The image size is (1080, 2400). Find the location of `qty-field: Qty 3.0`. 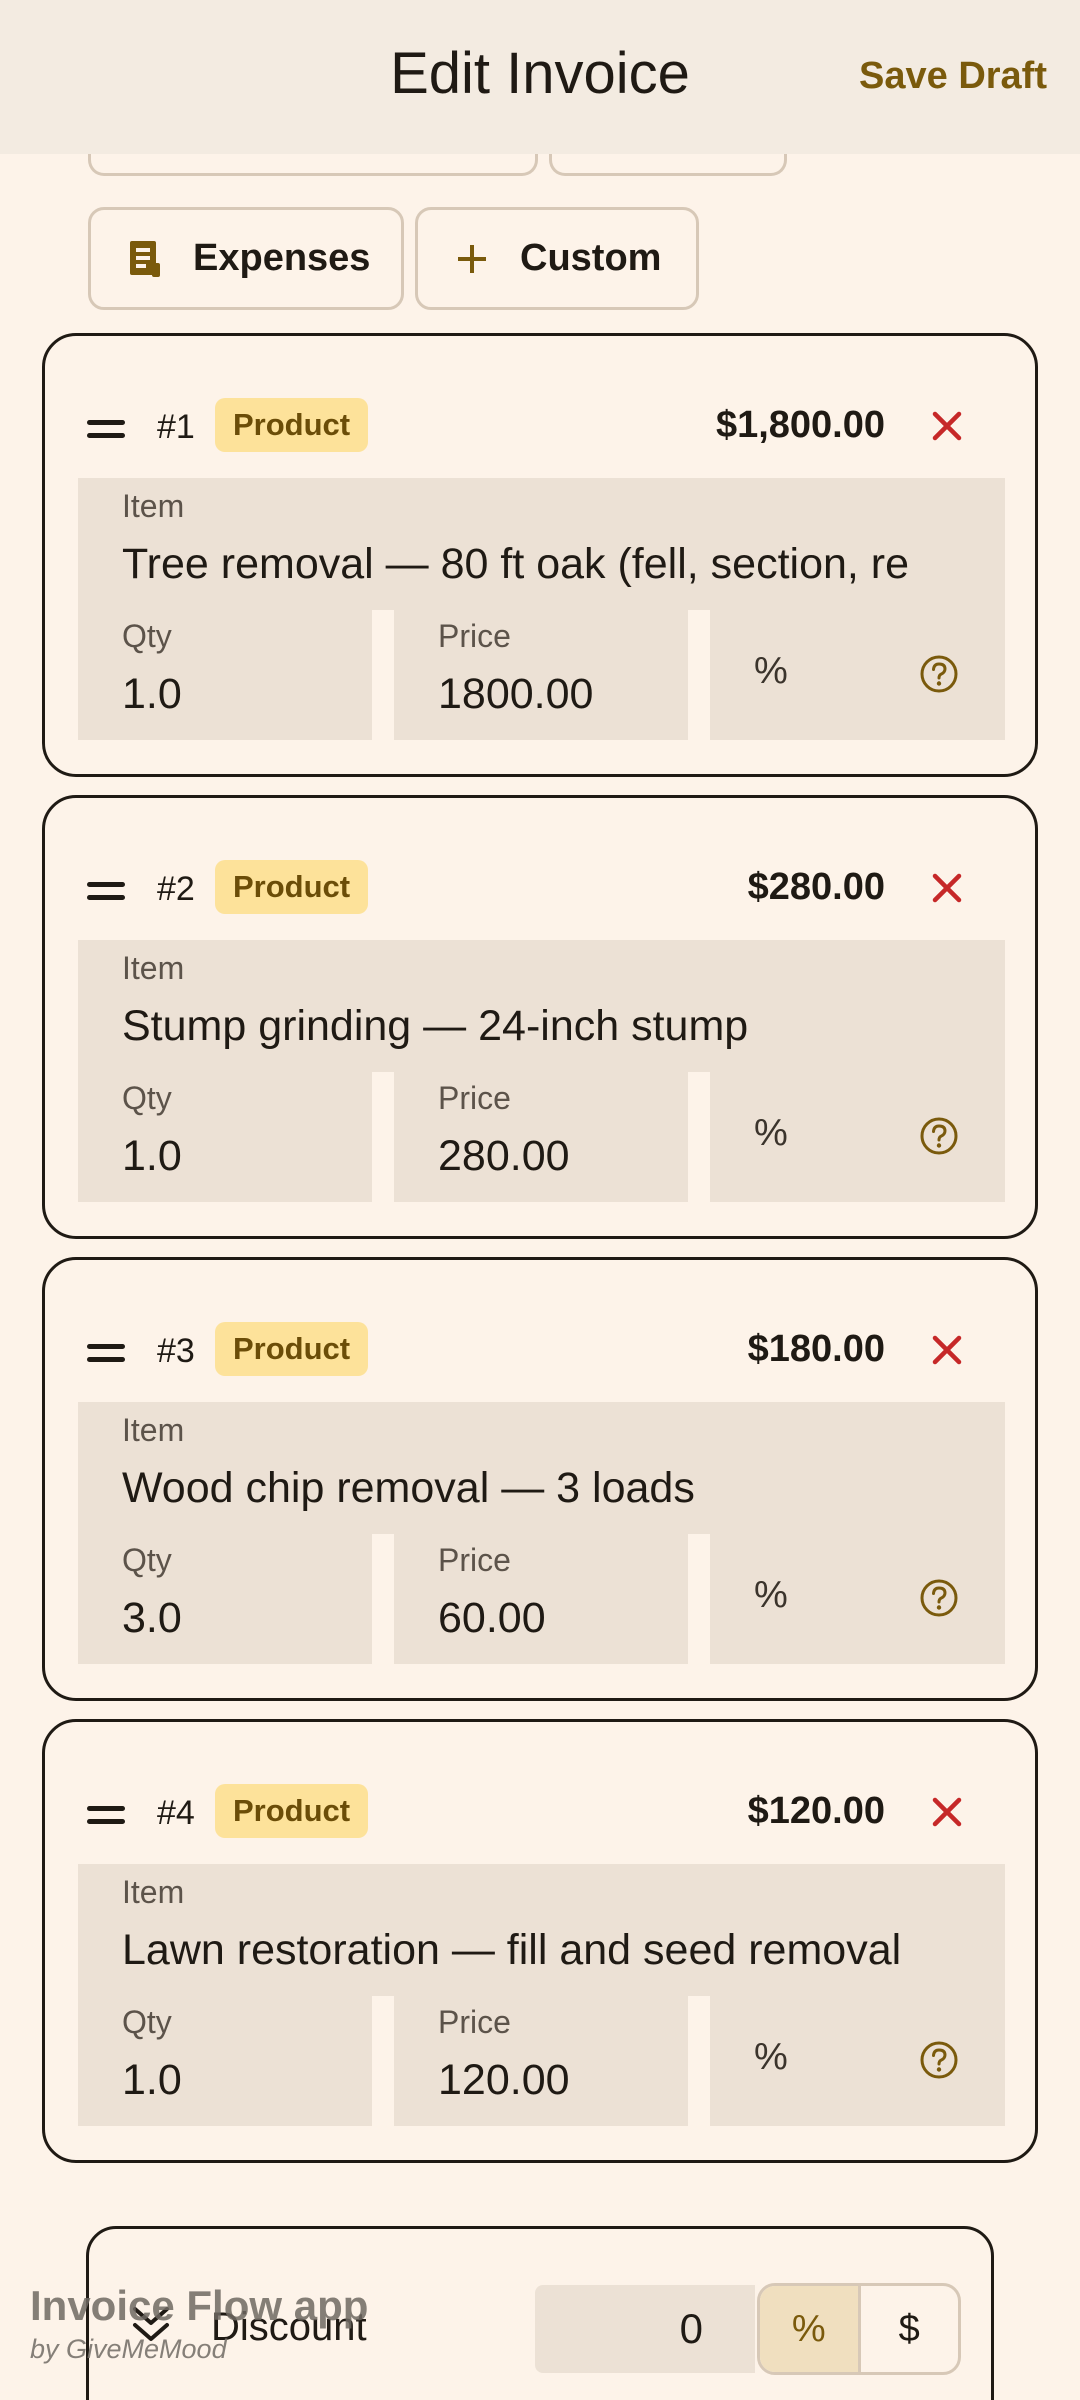

qty-field: Qty 3.0 is located at coordinates (225, 1599).